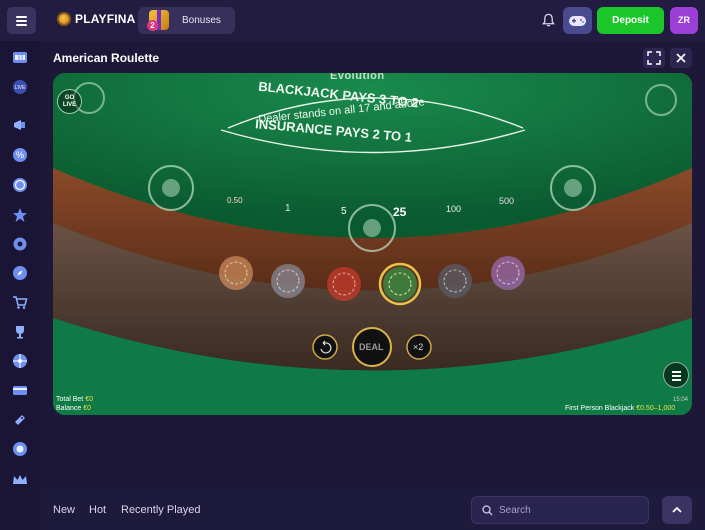 The image size is (705, 530). I want to click on game-name: First Person Blackjack, so click(600, 408).